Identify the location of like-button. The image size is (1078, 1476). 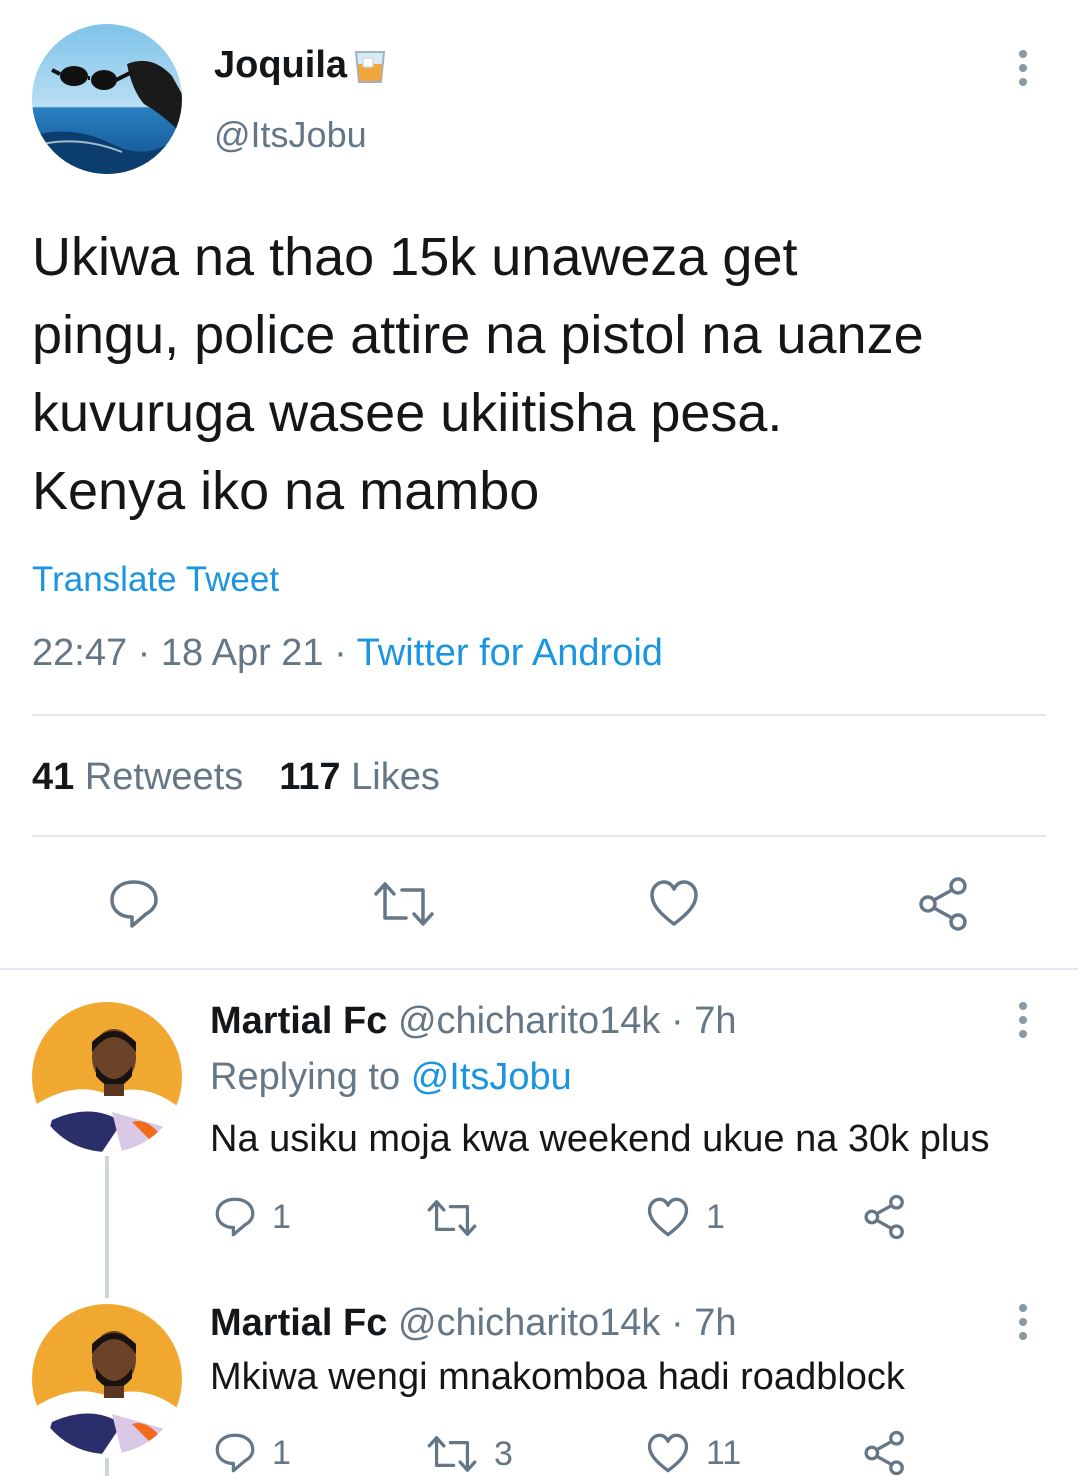
(674, 903).